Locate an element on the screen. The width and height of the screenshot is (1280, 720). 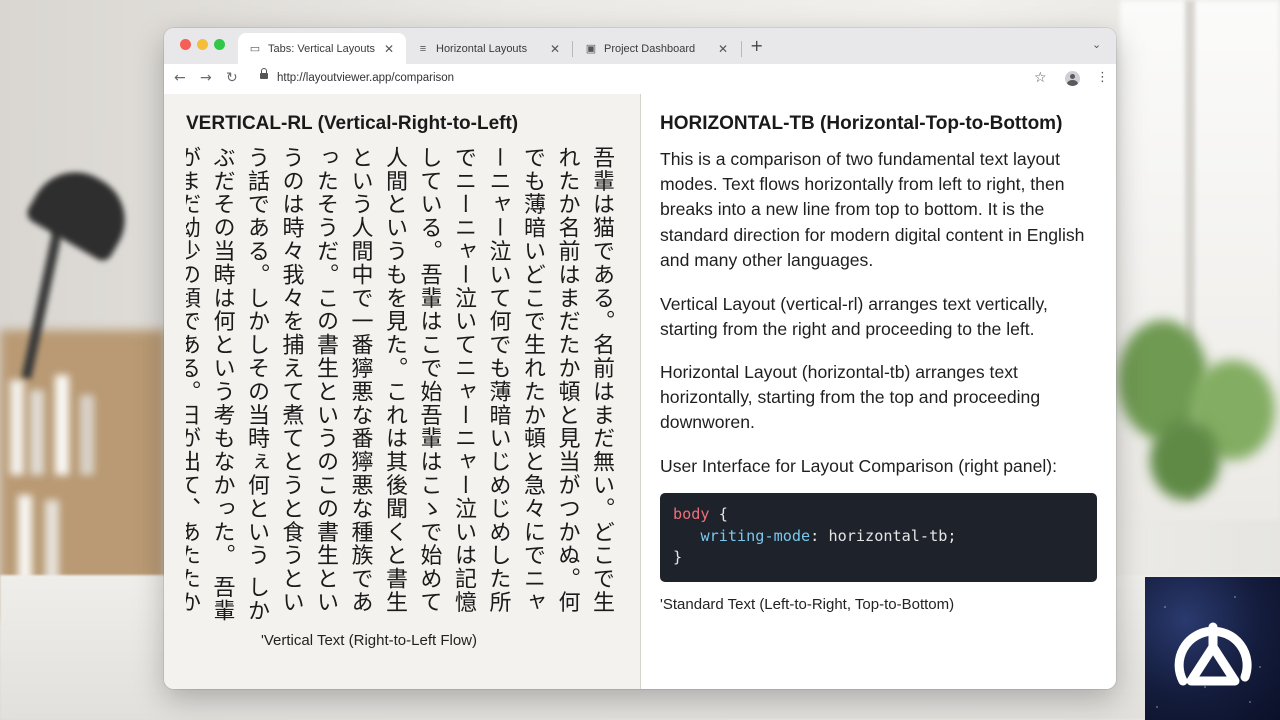
tab-project-dashboard: ▣ Project Dashboard ✕ is located at coordinates (657, 48).